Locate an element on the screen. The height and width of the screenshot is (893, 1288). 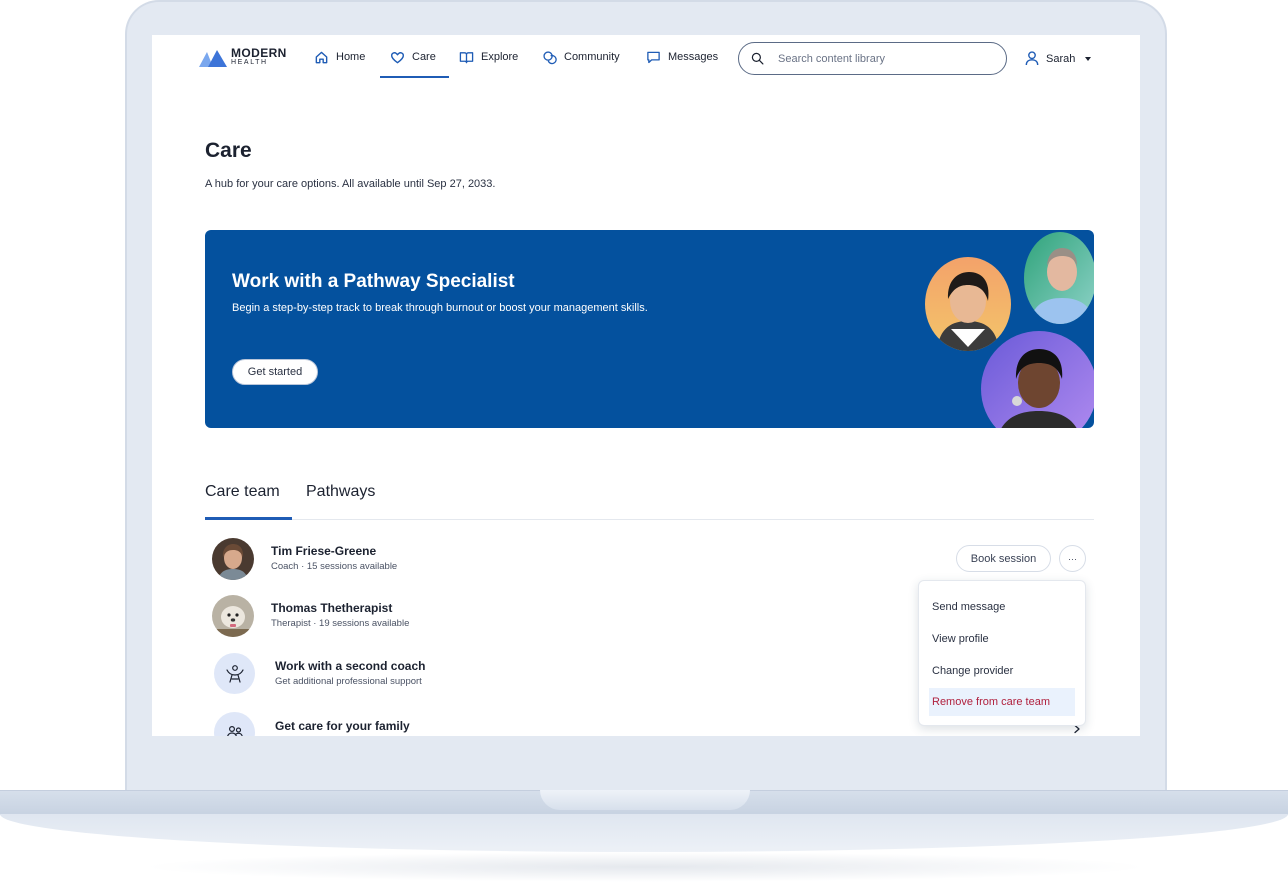
menu-item-change-provider: Change provider is located at coordinates (1002, 671).